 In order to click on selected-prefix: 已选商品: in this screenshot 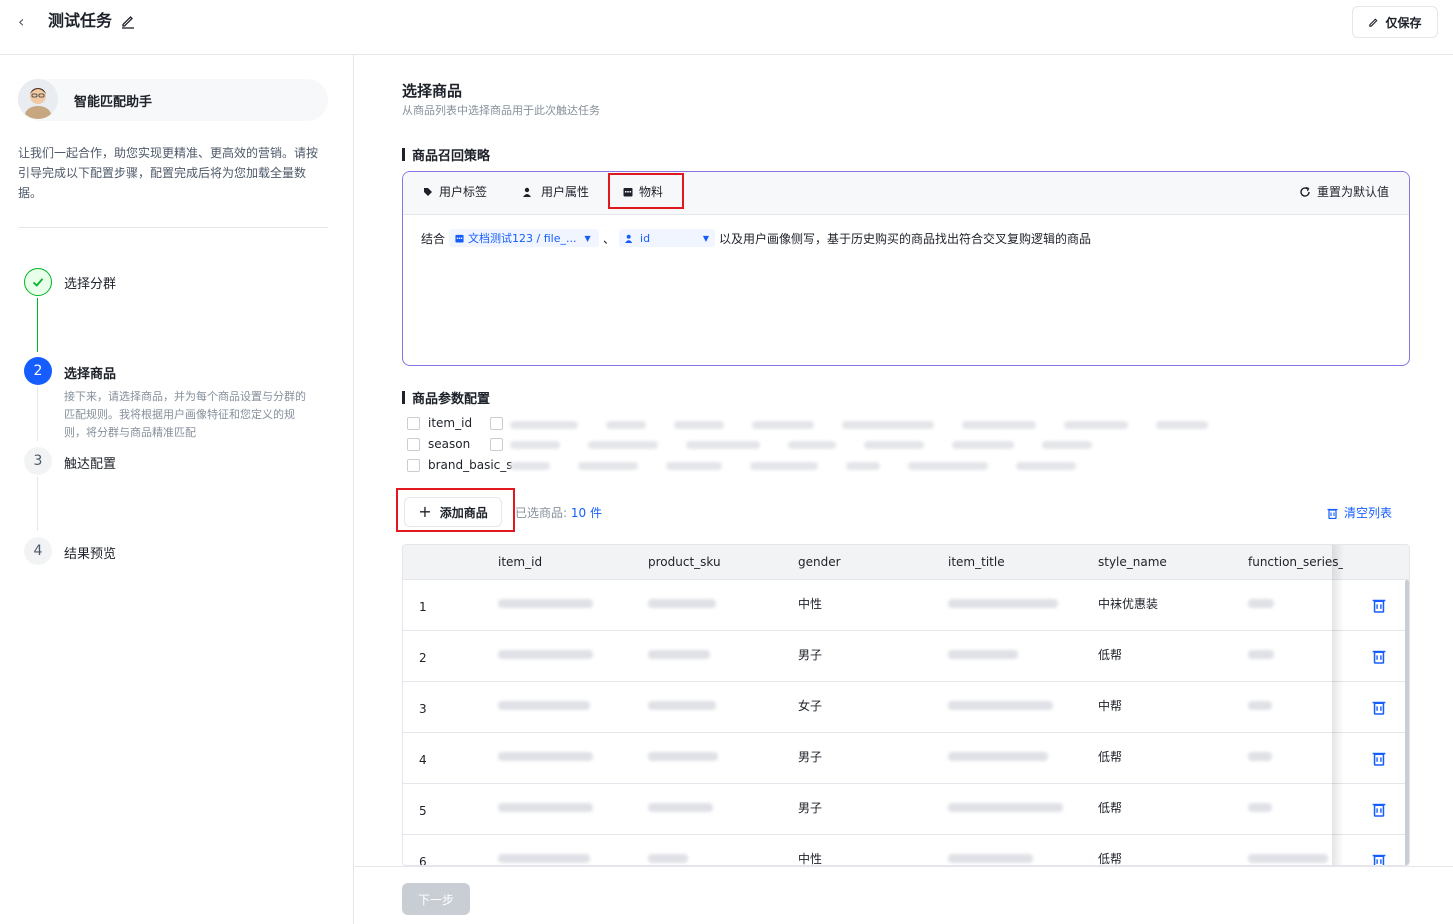, I will do `click(541, 513)`.